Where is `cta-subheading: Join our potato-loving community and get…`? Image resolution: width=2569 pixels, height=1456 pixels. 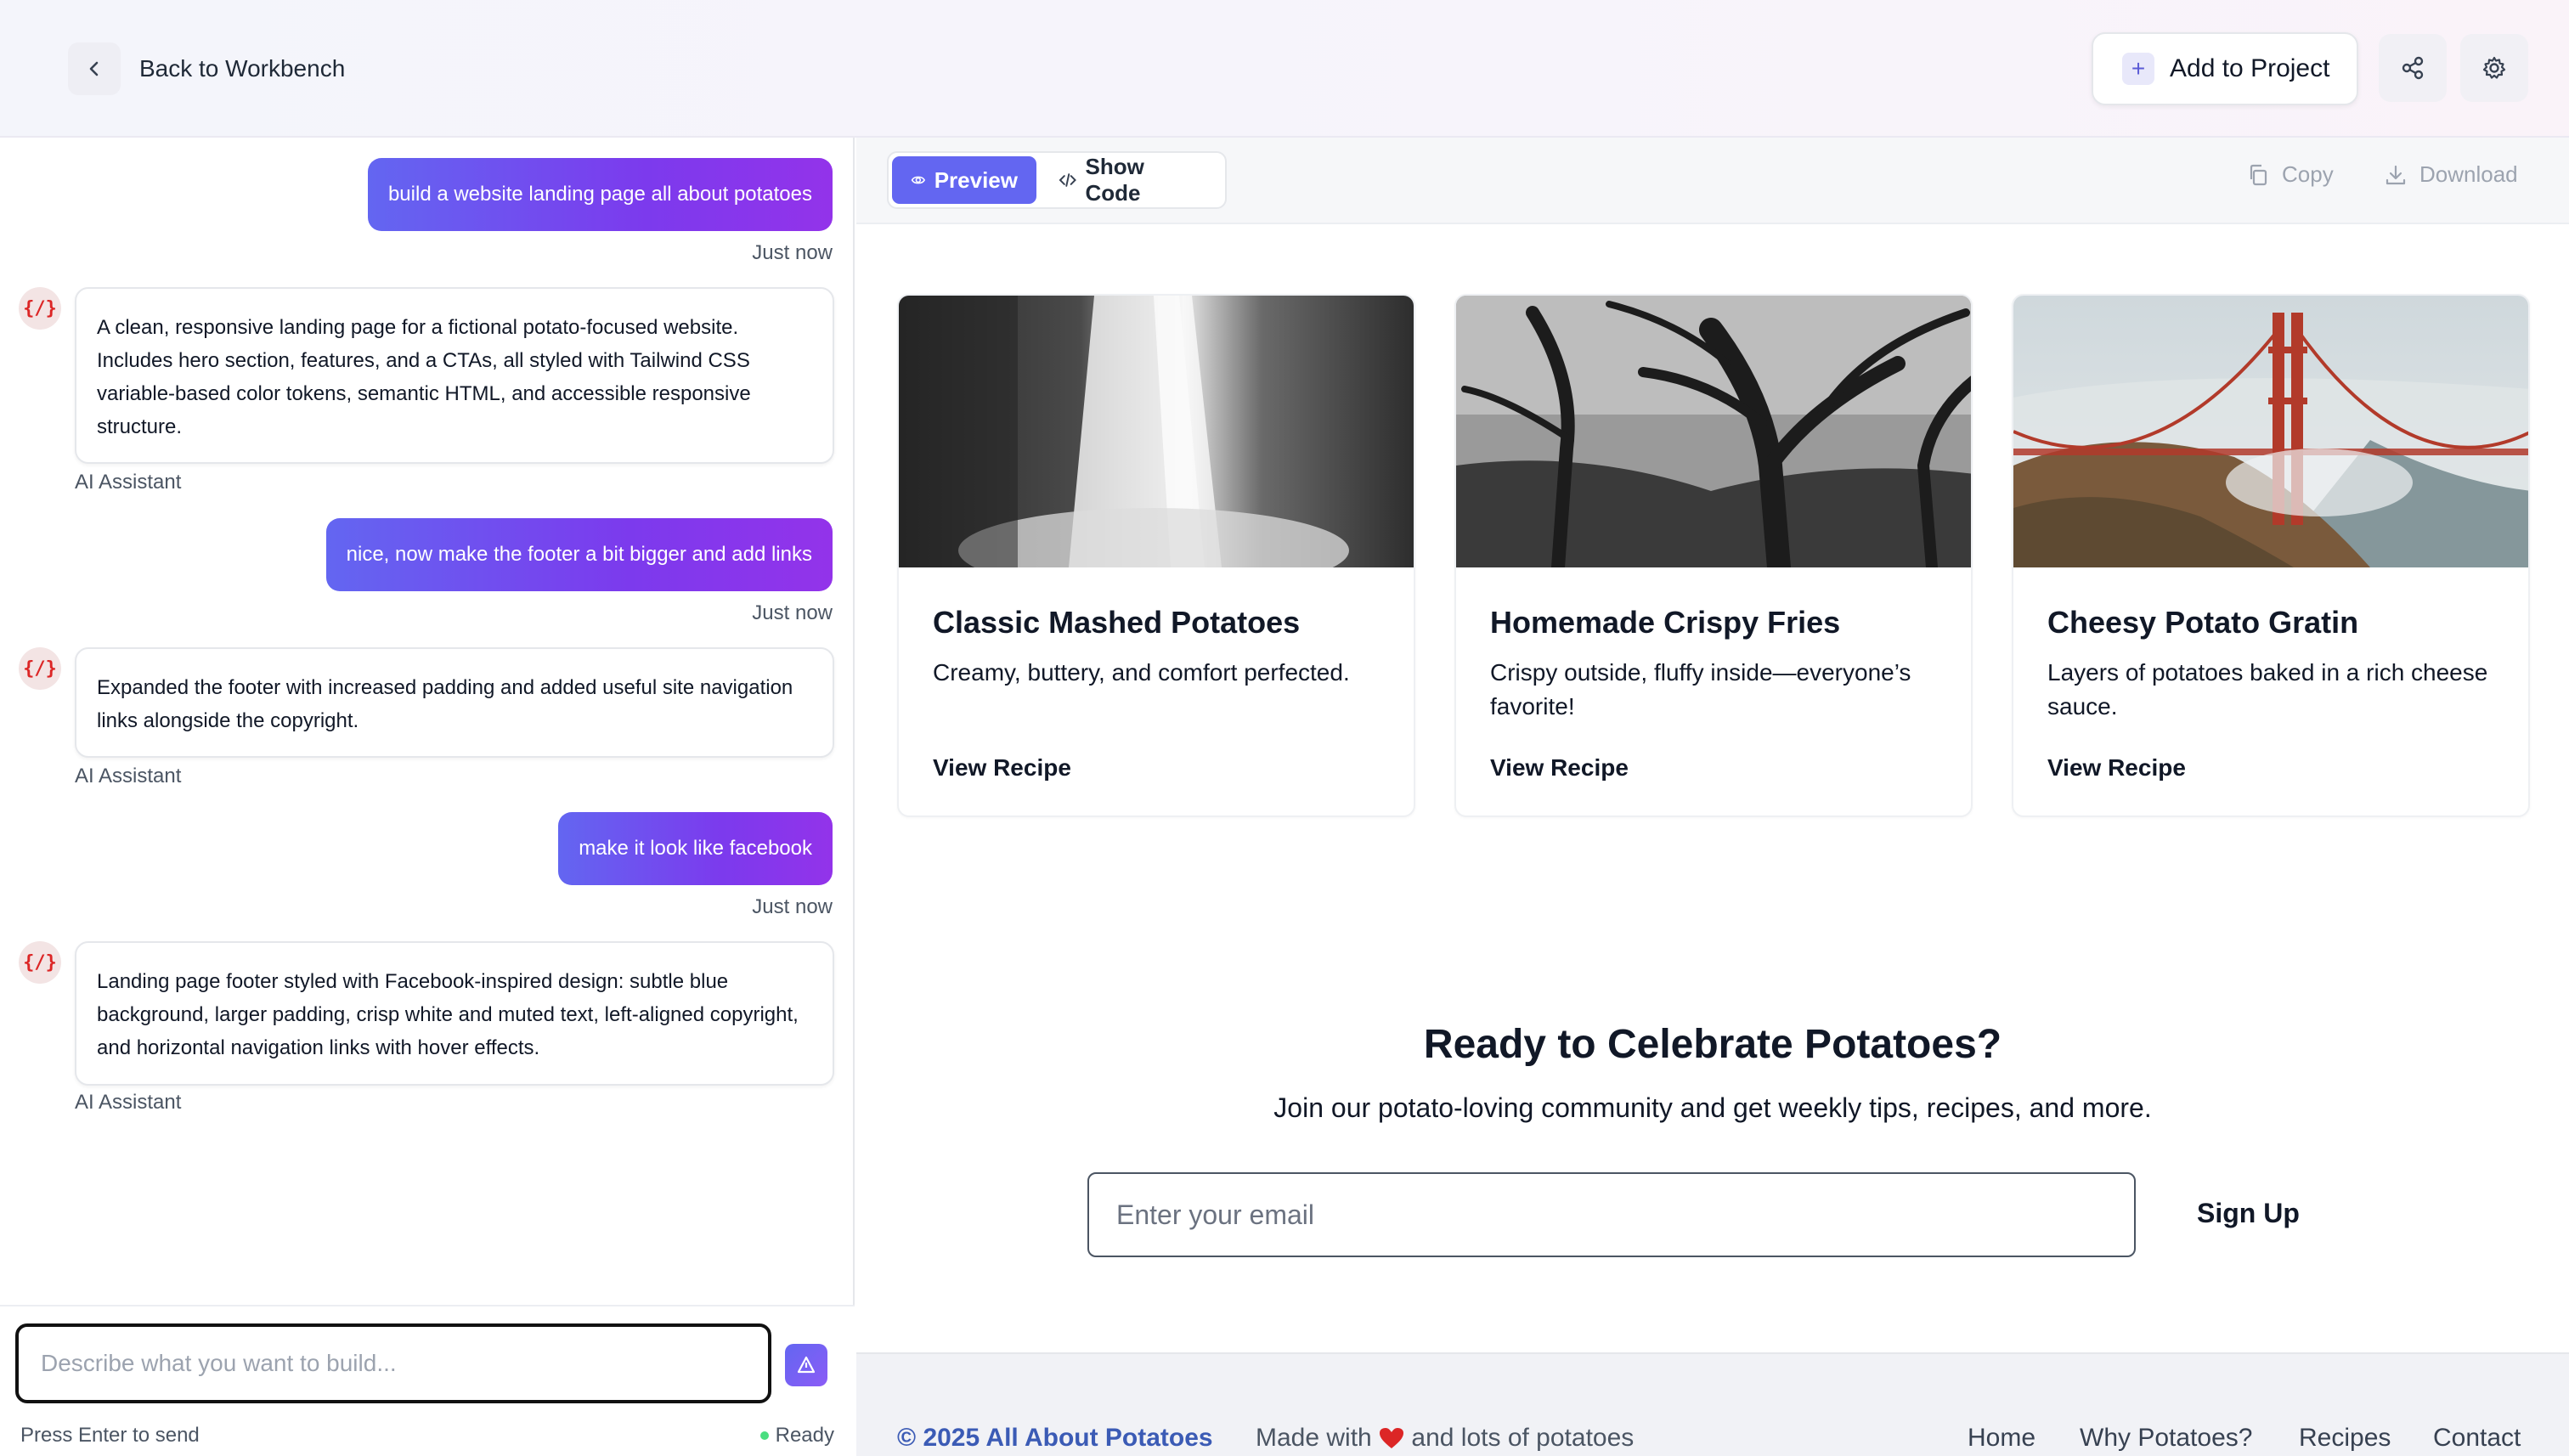 cta-subheading: Join our potato-loving community and get… is located at coordinates (1713, 1108).